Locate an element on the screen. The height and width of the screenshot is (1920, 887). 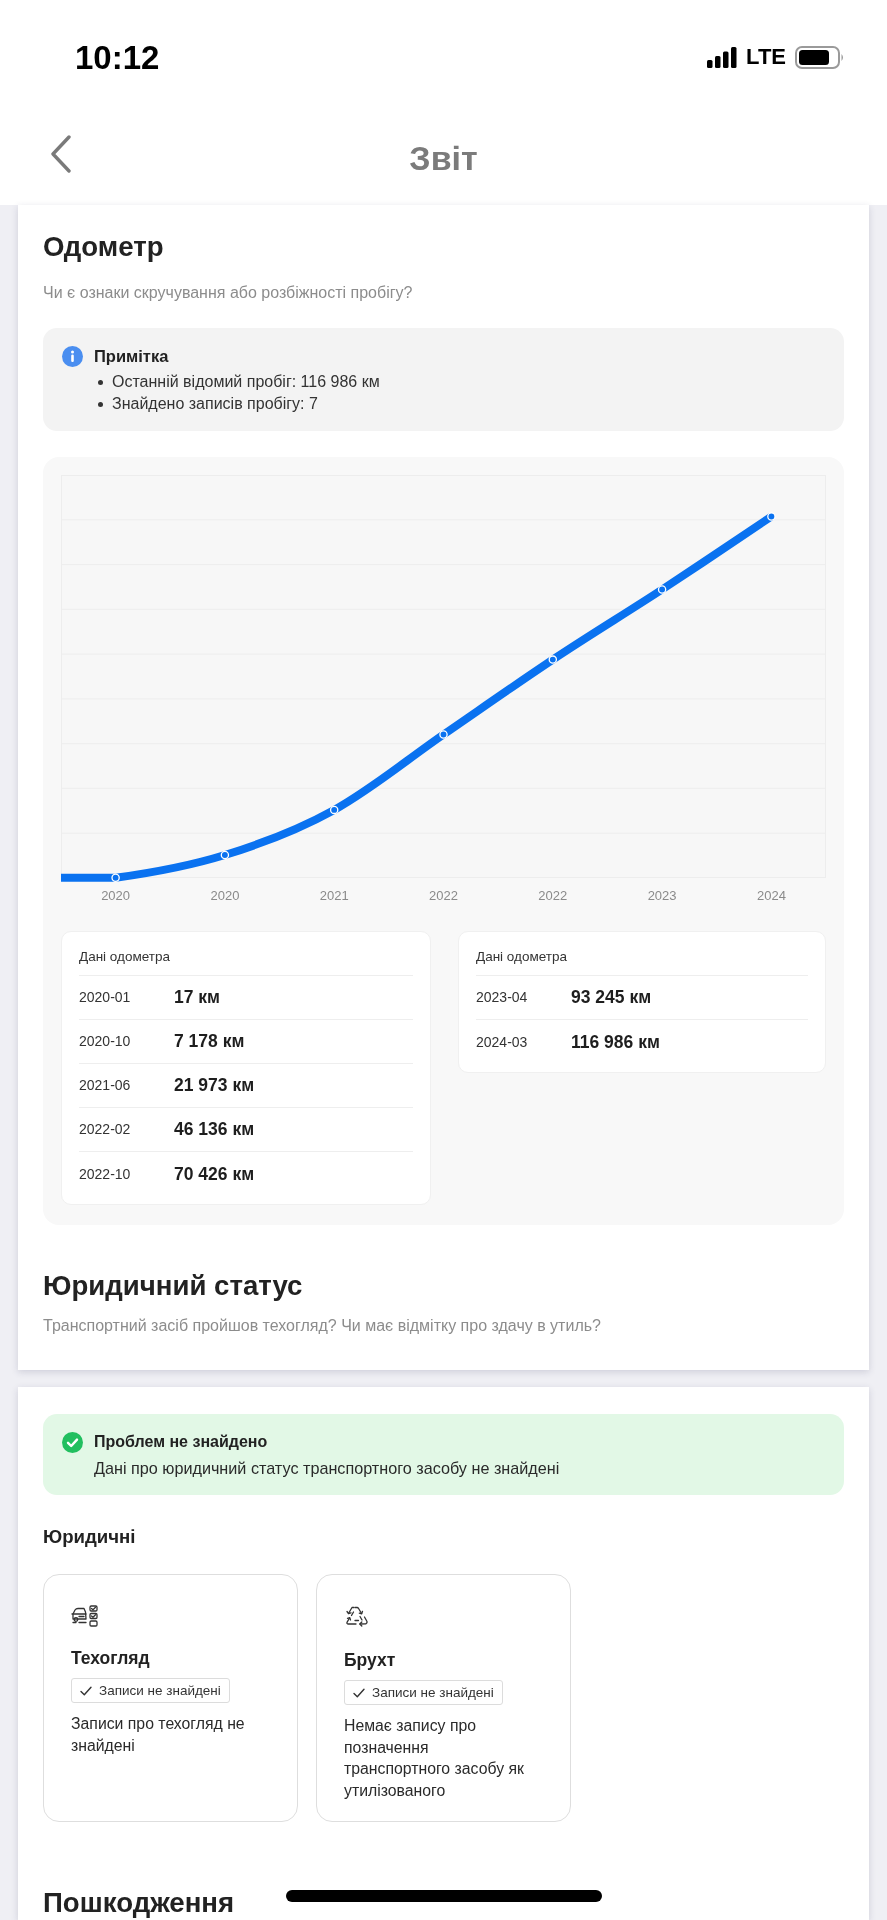
mileage-cell-text: 21 973 км is located at coordinates (214, 1086).